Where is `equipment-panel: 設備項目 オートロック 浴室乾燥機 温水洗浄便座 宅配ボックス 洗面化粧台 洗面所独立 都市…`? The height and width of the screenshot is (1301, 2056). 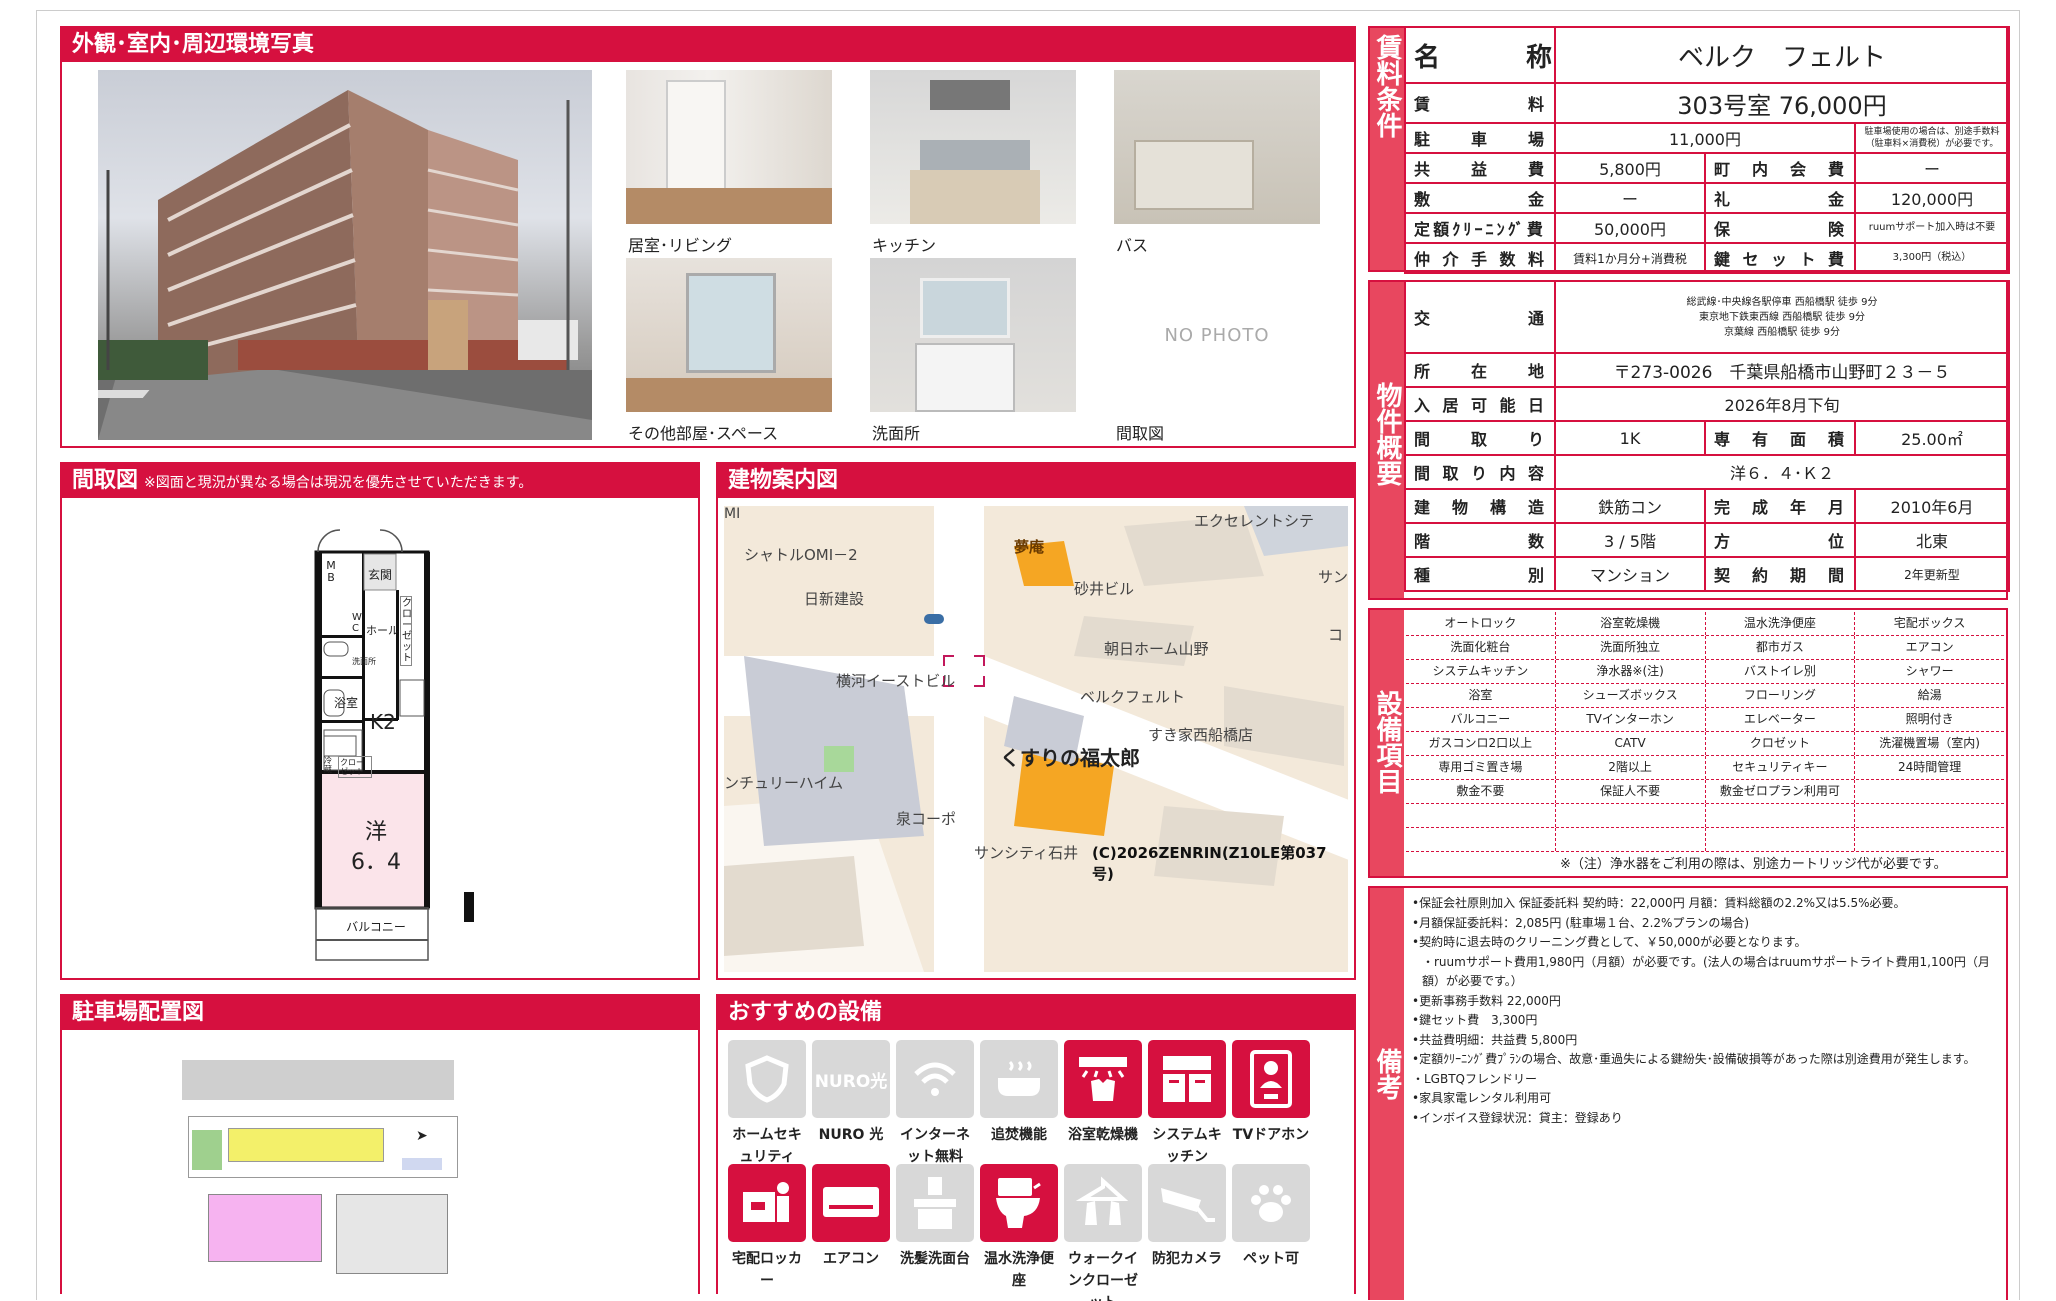
equipment-panel: 設備項目 オートロック 浴室乾燥機 温水洗浄便座 宅配ボックス 洗面化粧台 洗面所独立 都市… is located at coordinates (1688, 743).